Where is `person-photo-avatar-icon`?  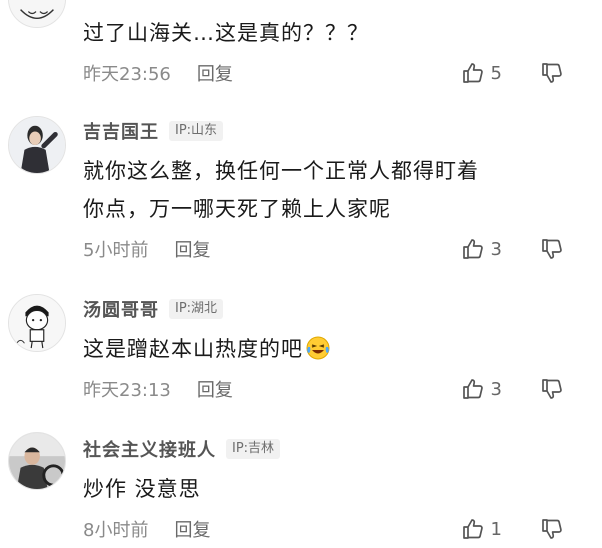 person-photo-avatar-icon is located at coordinates (37, 145).